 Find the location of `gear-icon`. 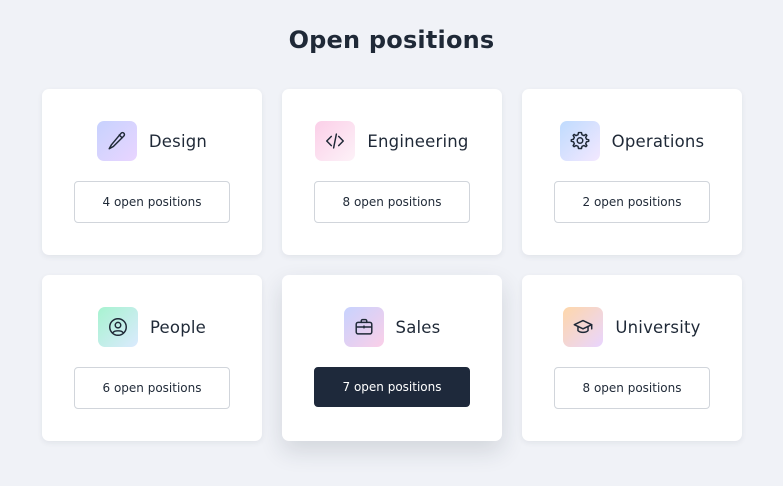

gear-icon is located at coordinates (579, 141).